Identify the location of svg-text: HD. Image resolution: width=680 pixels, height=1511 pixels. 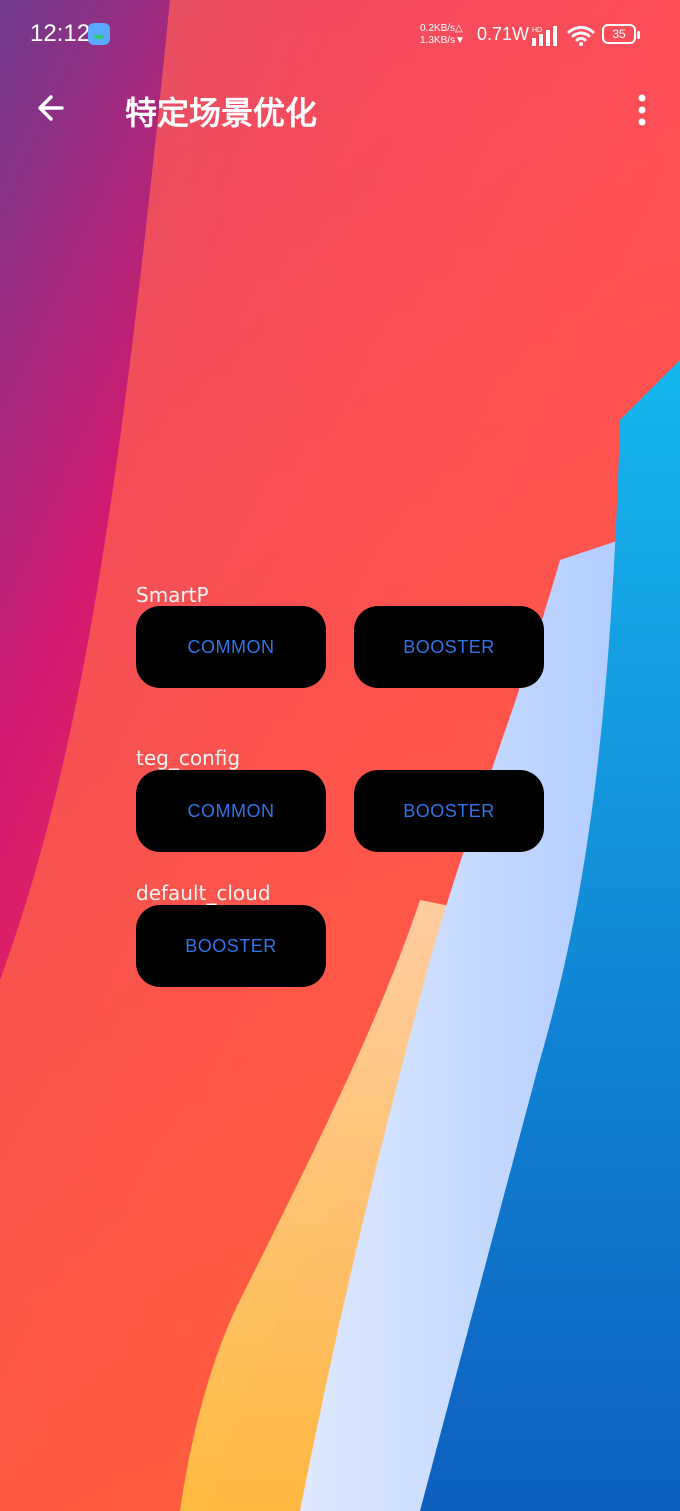
(537, 30).